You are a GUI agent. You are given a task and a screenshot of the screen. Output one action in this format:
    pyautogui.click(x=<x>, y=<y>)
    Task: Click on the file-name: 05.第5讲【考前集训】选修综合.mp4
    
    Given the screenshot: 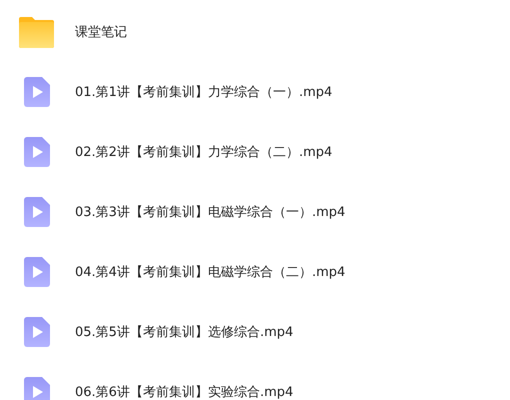 What is the action you would take?
    pyautogui.click(x=184, y=332)
    